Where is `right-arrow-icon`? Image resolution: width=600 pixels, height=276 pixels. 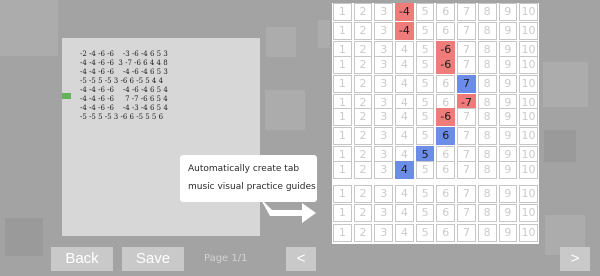
right-arrow-icon is located at coordinates (288, 210).